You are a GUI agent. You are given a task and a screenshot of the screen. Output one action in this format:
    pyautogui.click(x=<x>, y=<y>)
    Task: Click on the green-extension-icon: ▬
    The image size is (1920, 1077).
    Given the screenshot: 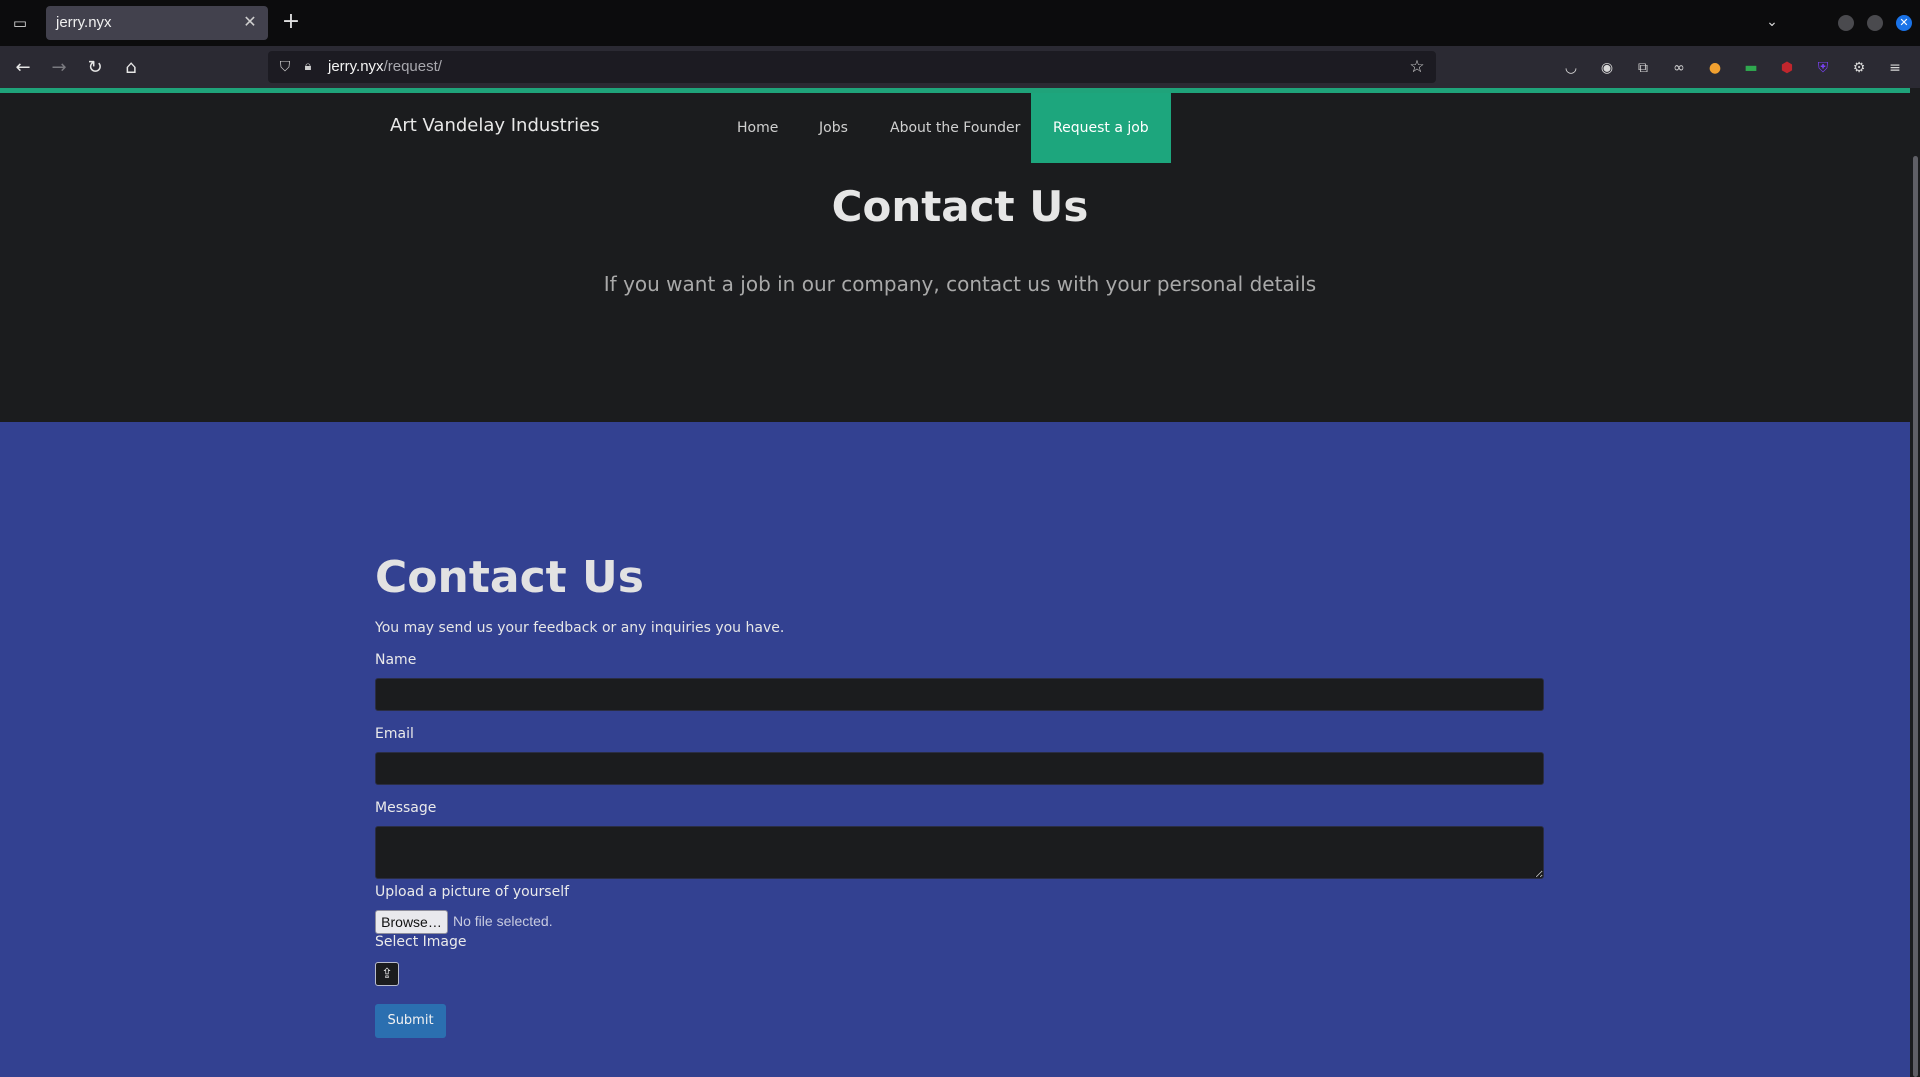 What is the action you would take?
    pyautogui.click(x=1751, y=68)
    